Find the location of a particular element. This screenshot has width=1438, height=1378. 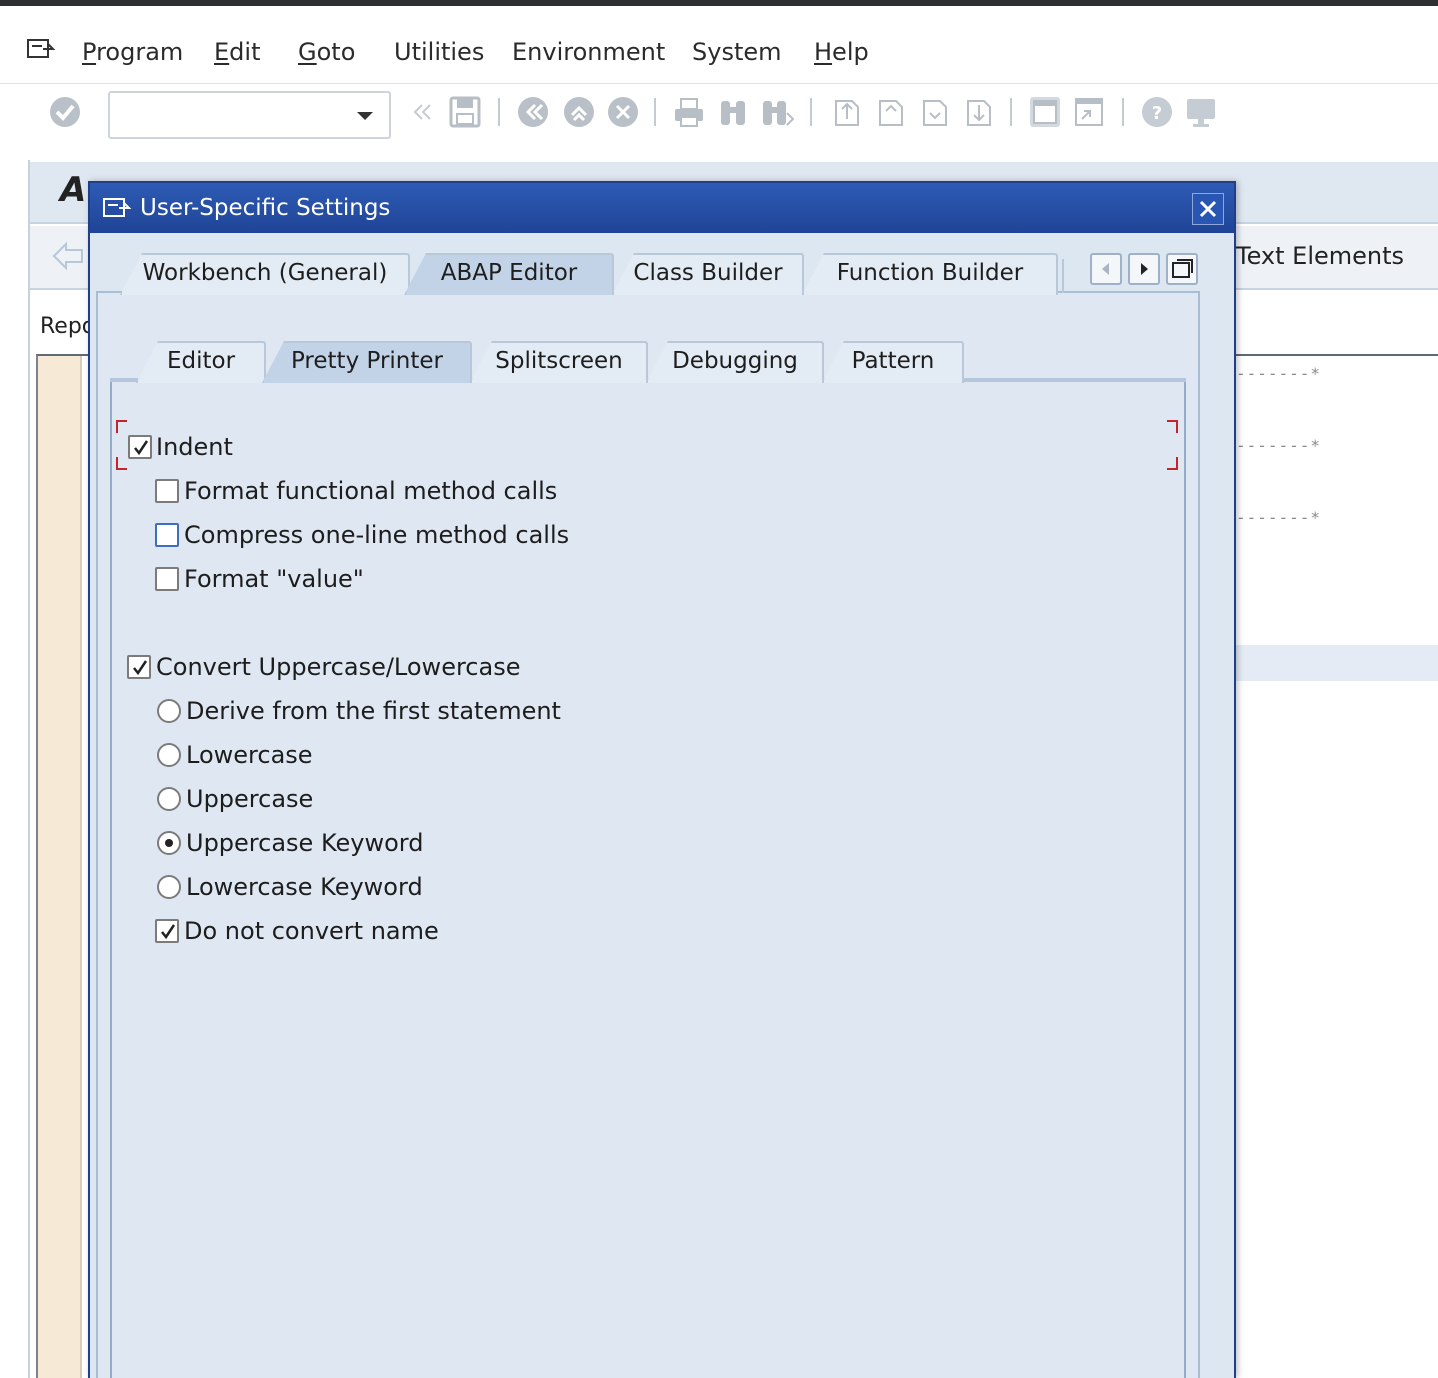

derive-first-label: Derive from the first statement is located at coordinates (373, 711).